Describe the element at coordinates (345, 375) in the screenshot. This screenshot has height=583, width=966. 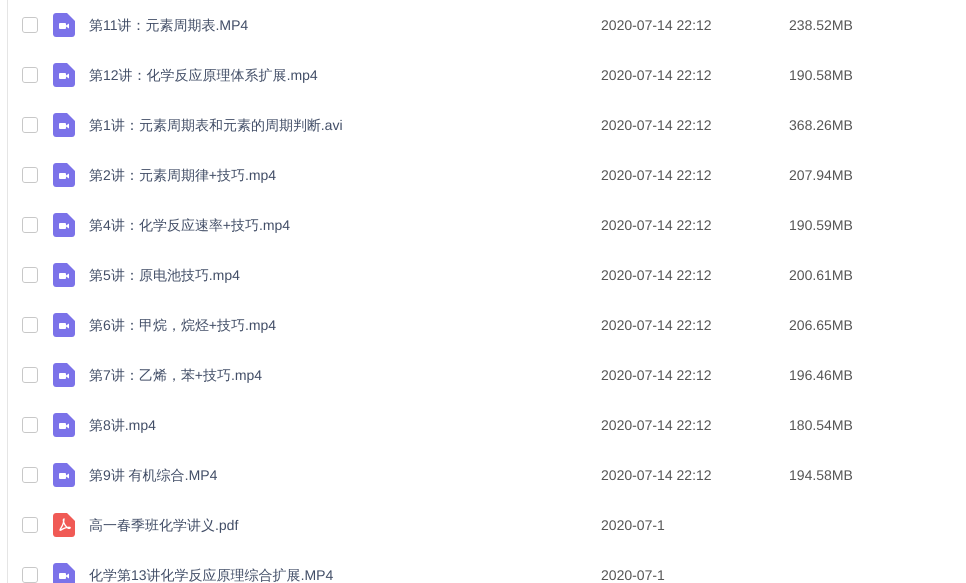
I see `file-name: 第7讲：乙烯，苯+技巧.mp4` at that location.